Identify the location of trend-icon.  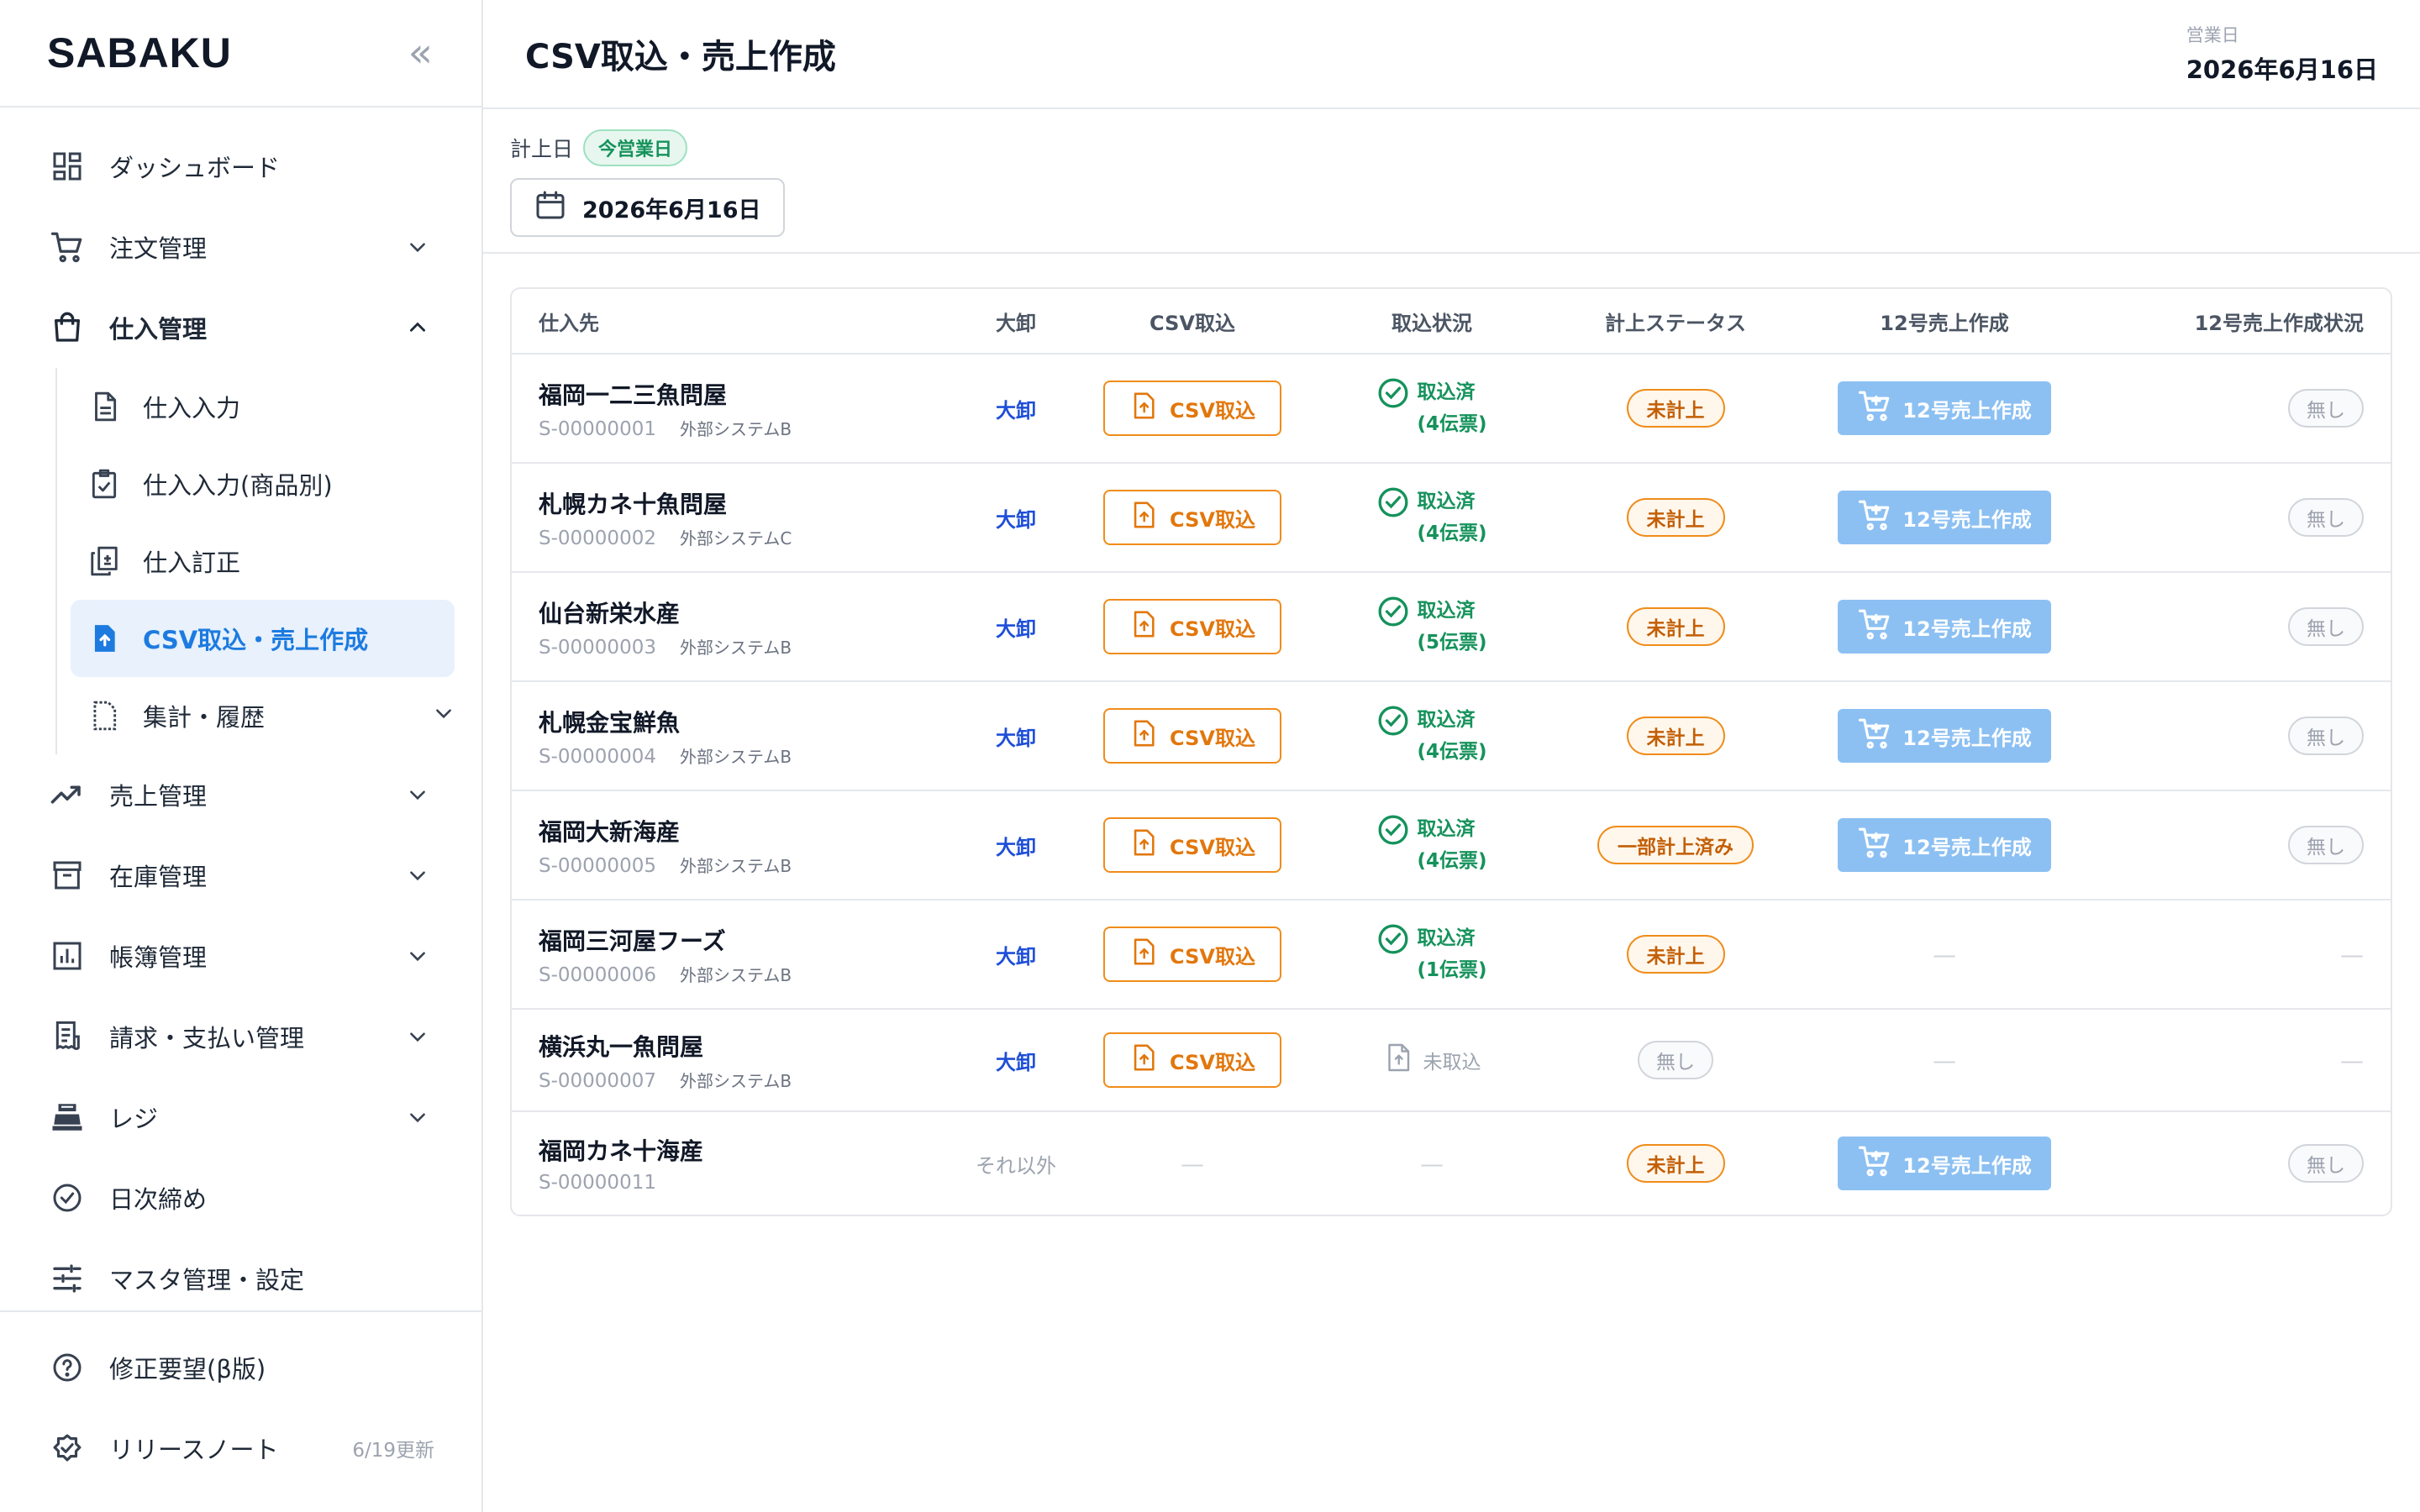
(67, 794).